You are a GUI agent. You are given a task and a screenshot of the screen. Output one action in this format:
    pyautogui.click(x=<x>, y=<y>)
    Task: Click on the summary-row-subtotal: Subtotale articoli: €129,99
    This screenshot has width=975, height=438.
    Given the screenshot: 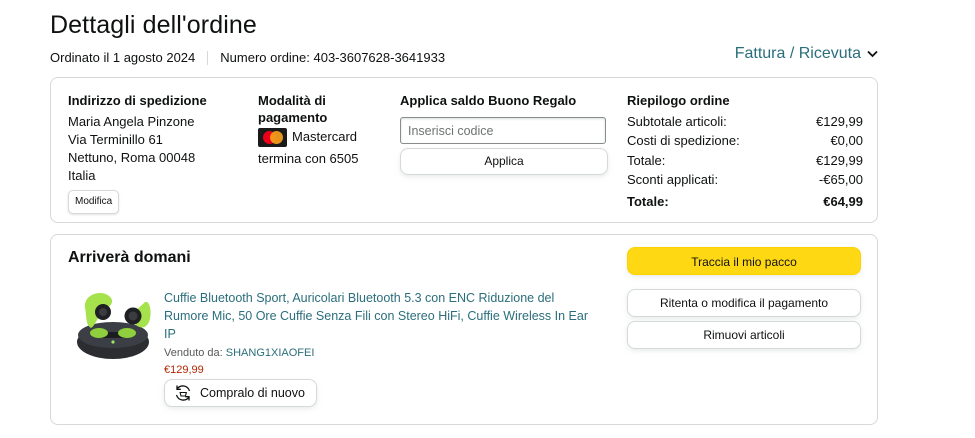 What is the action you would take?
    pyautogui.click(x=745, y=122)
    